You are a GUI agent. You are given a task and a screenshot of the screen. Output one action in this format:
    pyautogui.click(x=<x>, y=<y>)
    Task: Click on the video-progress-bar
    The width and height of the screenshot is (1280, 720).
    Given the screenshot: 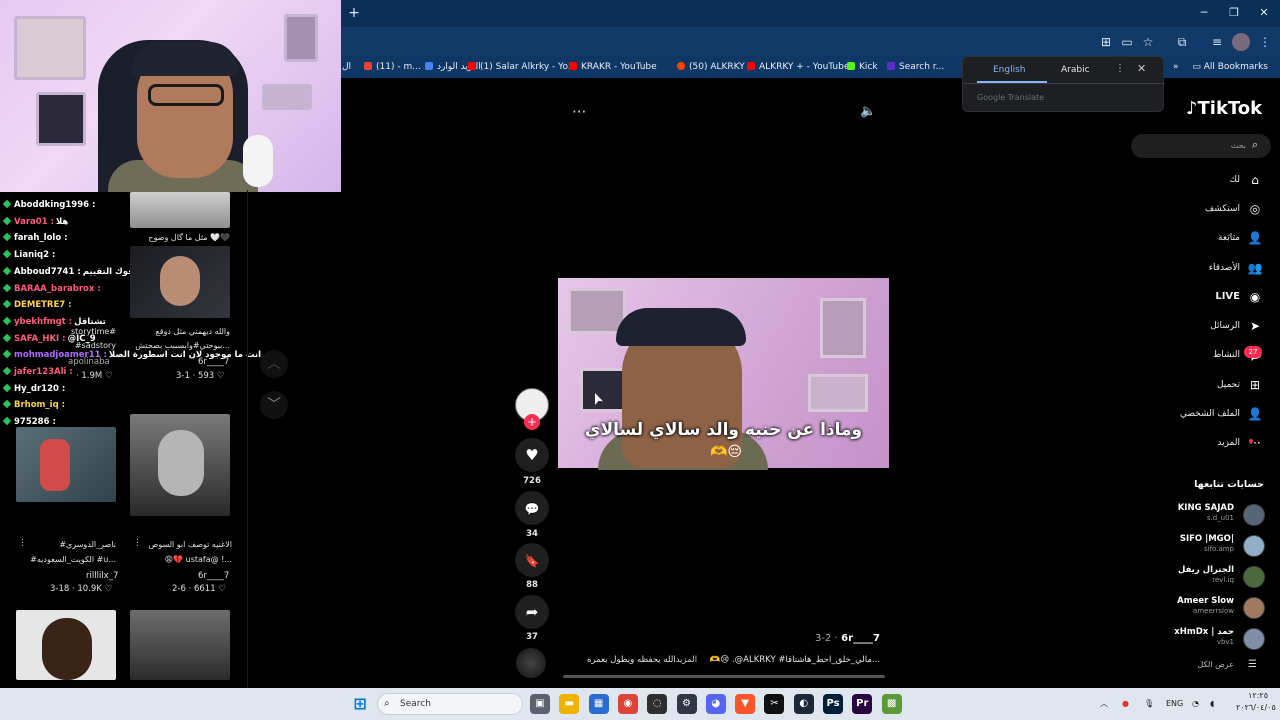 What is the action you would take?
    pyautogui.click(x=724, y=676)
    